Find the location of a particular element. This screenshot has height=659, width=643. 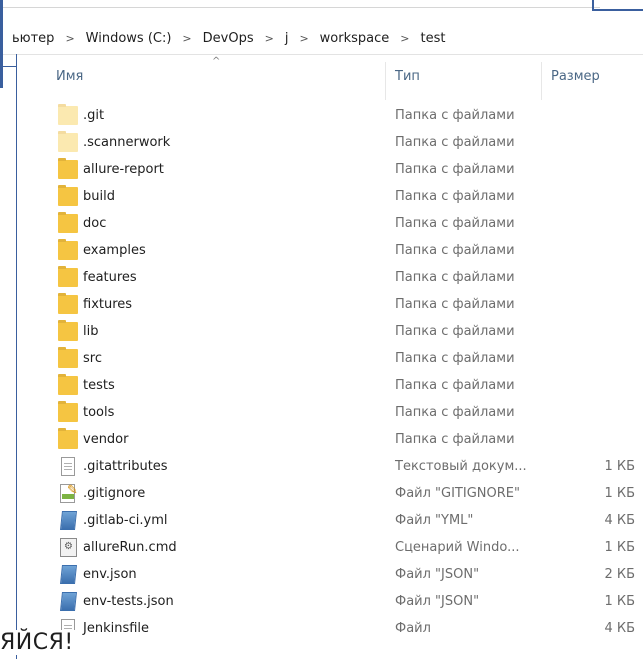

breadcrumb-item-computer: ьютер is located at coordinates (33, 38).